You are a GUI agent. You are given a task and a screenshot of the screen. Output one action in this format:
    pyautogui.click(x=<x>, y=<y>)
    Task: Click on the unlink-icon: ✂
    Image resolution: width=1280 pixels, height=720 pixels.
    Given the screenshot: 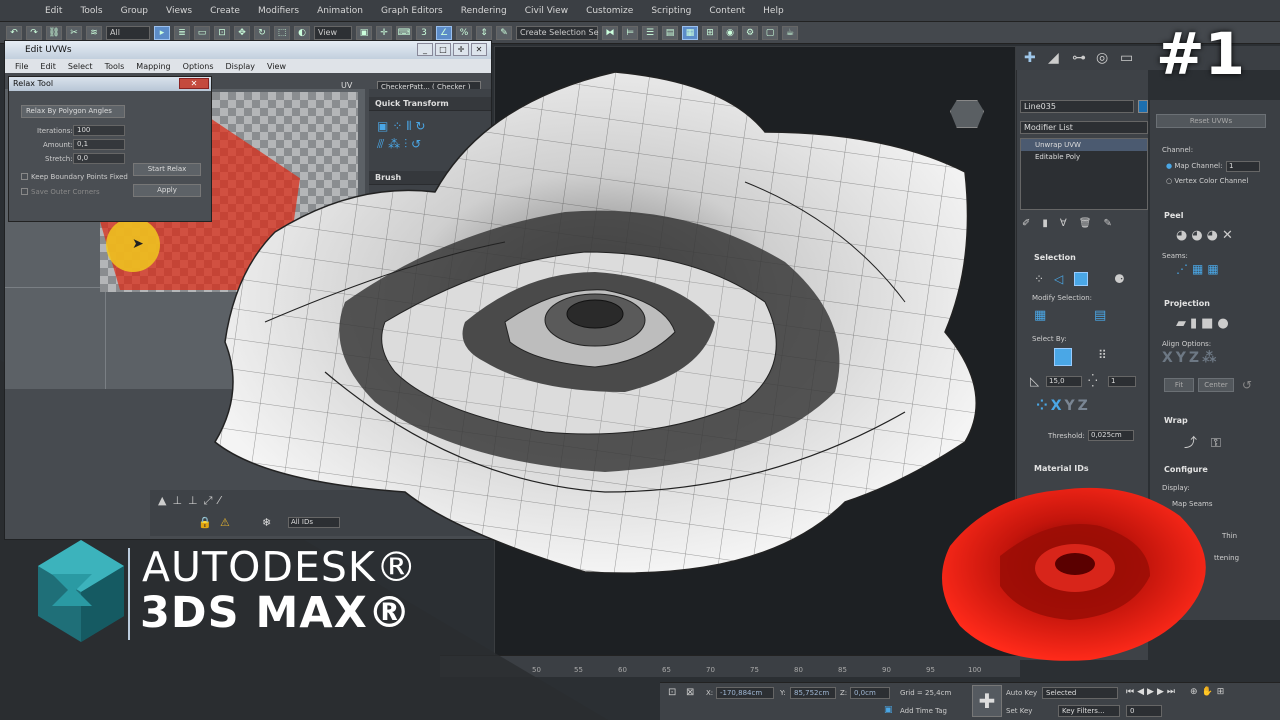 What is the action you would take?
    pyautogui.click(x=74, y=32)
    